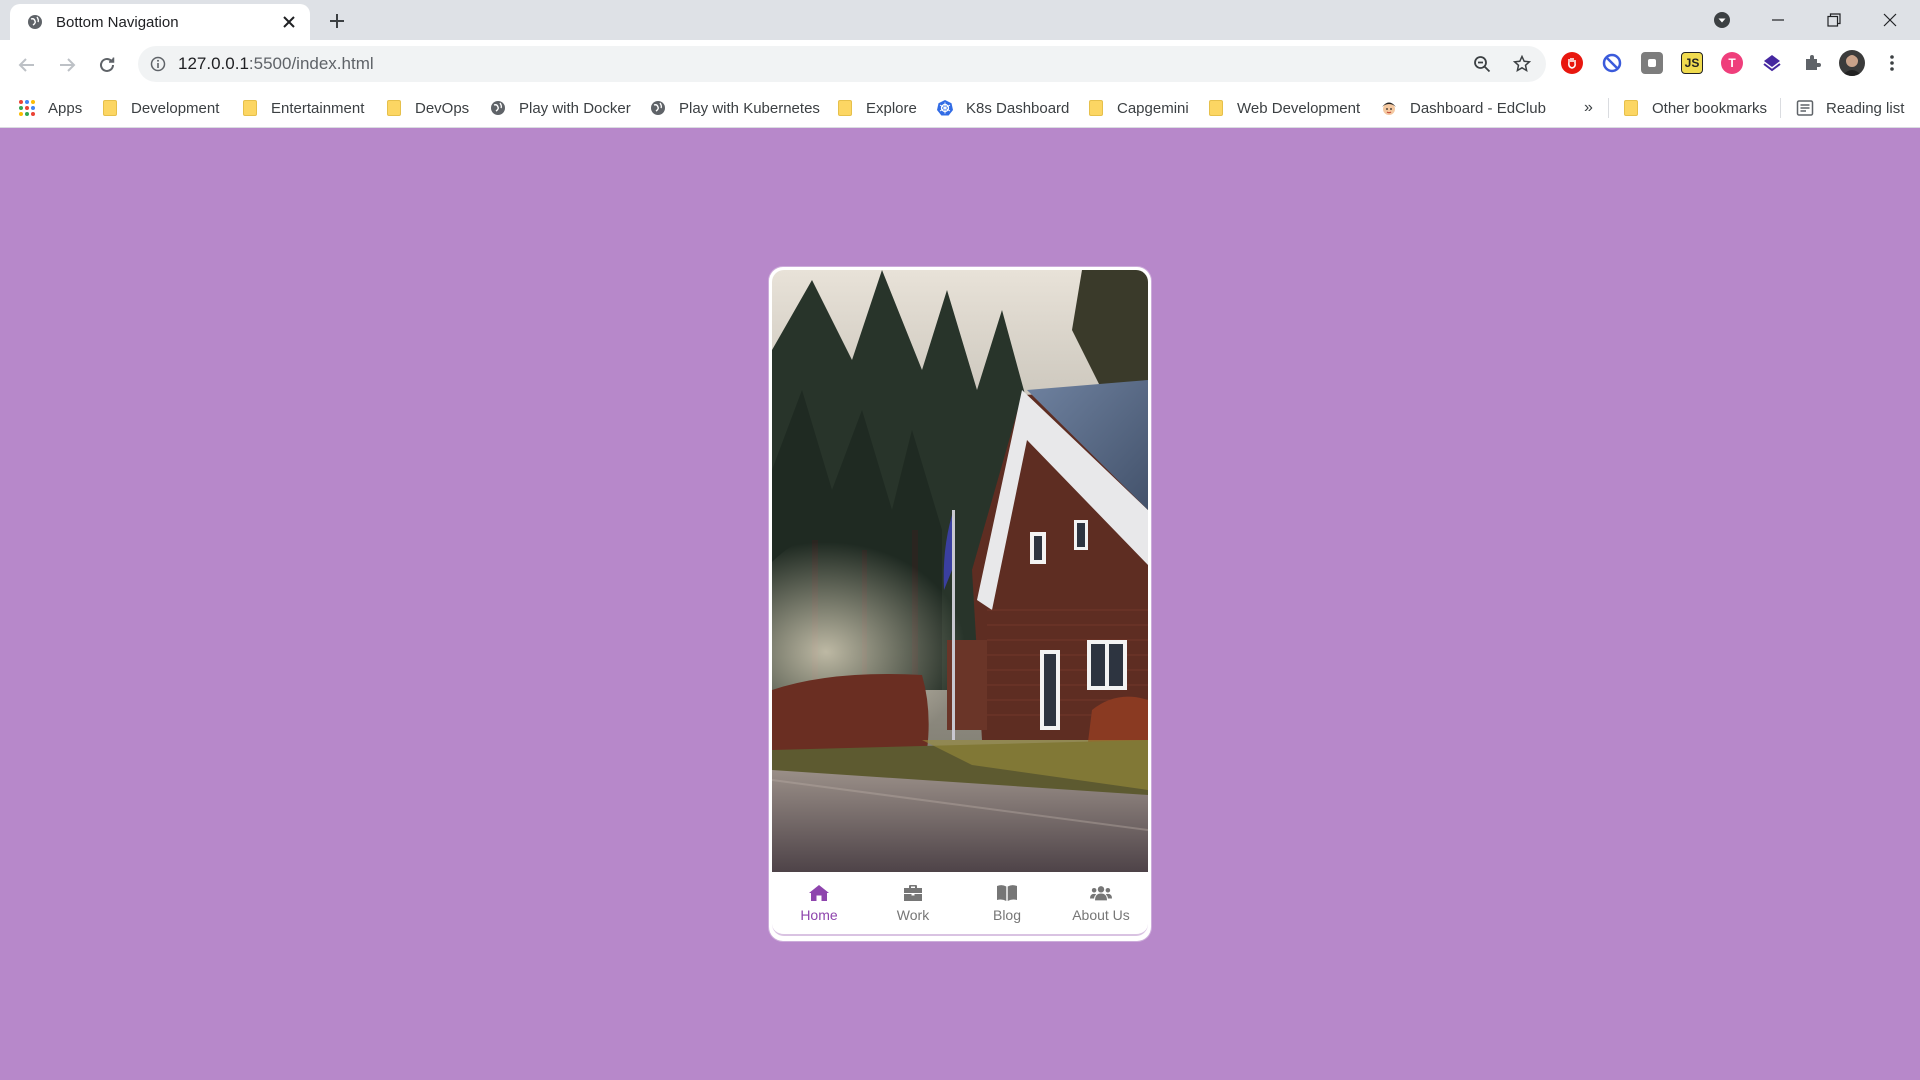  Describe the element at coordinates (1778, 20) in the screenshot. I see `minimize-icon` at that location.